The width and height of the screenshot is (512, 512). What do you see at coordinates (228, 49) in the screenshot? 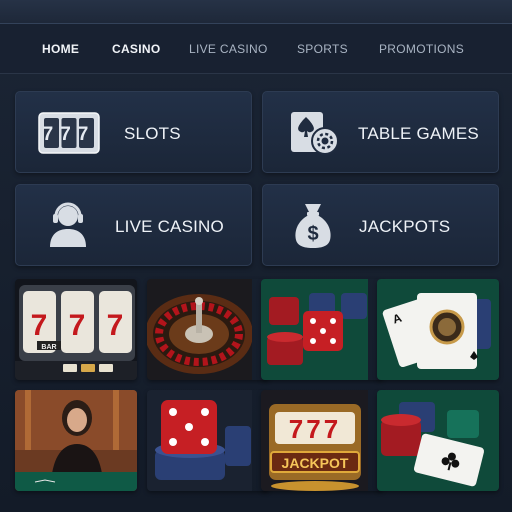
I see `nav-live-casino: LIVE CASINO` at bounding box center [228, 49].